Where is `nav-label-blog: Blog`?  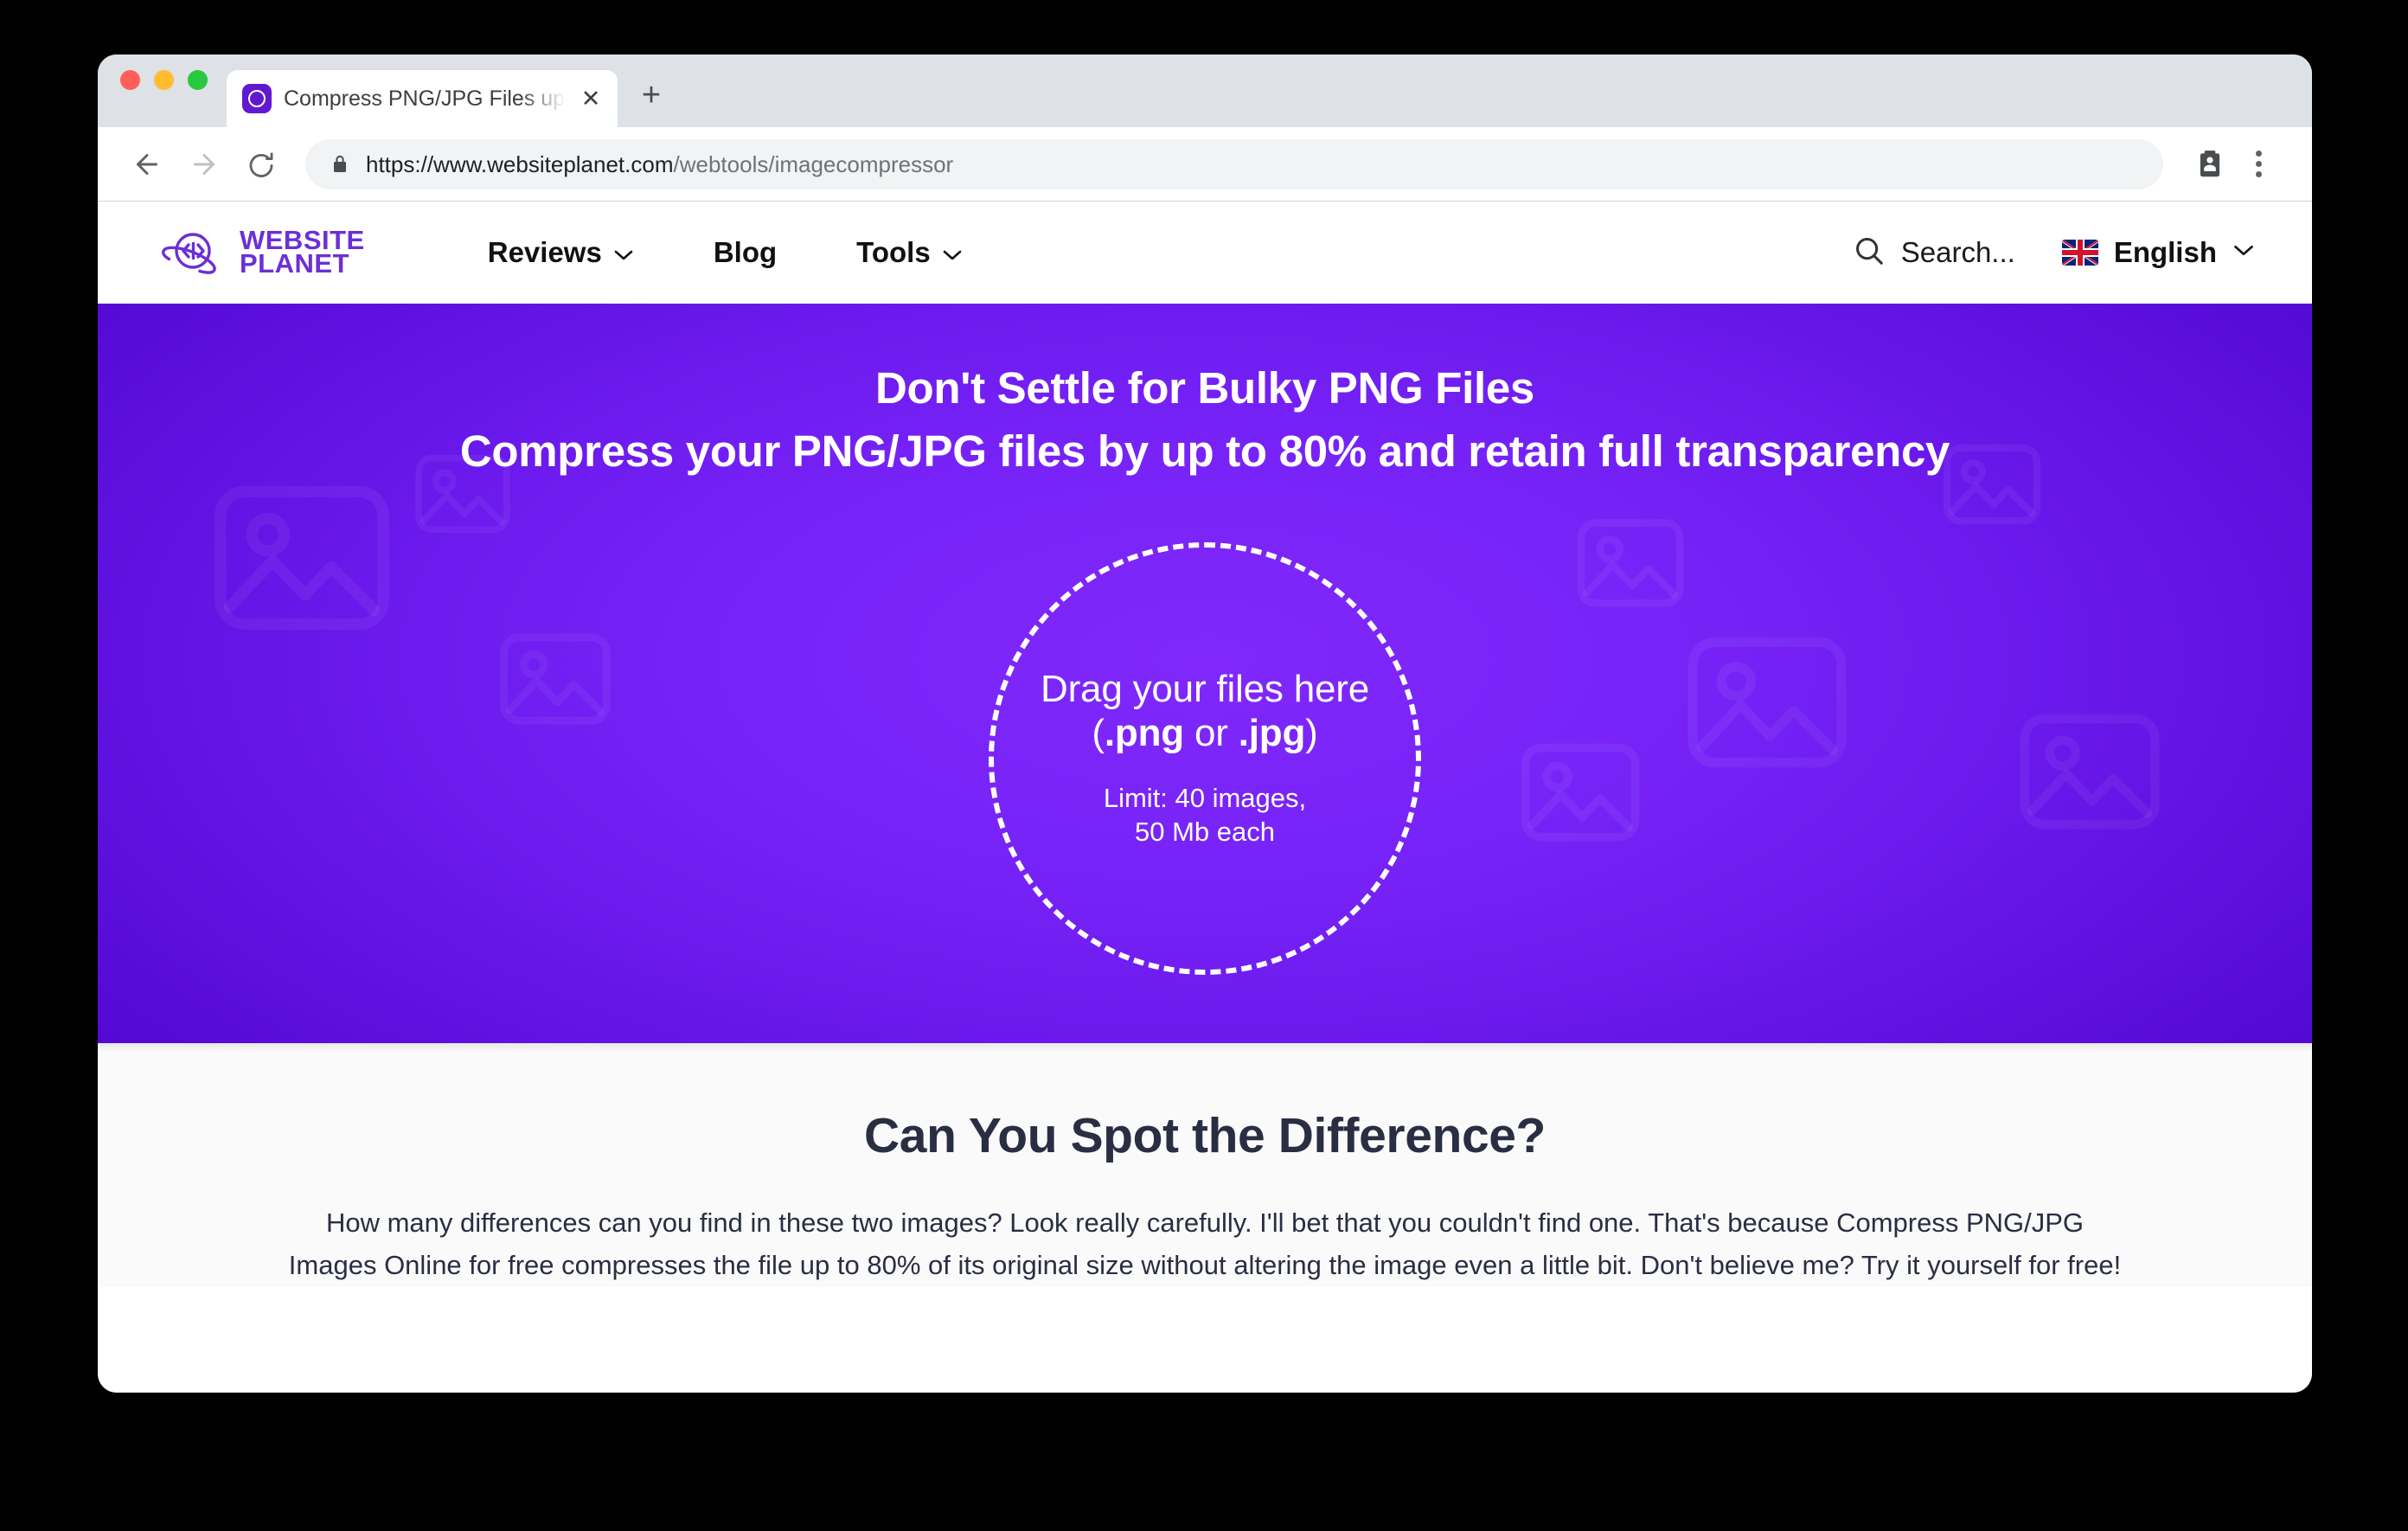
nav-label-blog: Blog is located at coordinates (745, 252).